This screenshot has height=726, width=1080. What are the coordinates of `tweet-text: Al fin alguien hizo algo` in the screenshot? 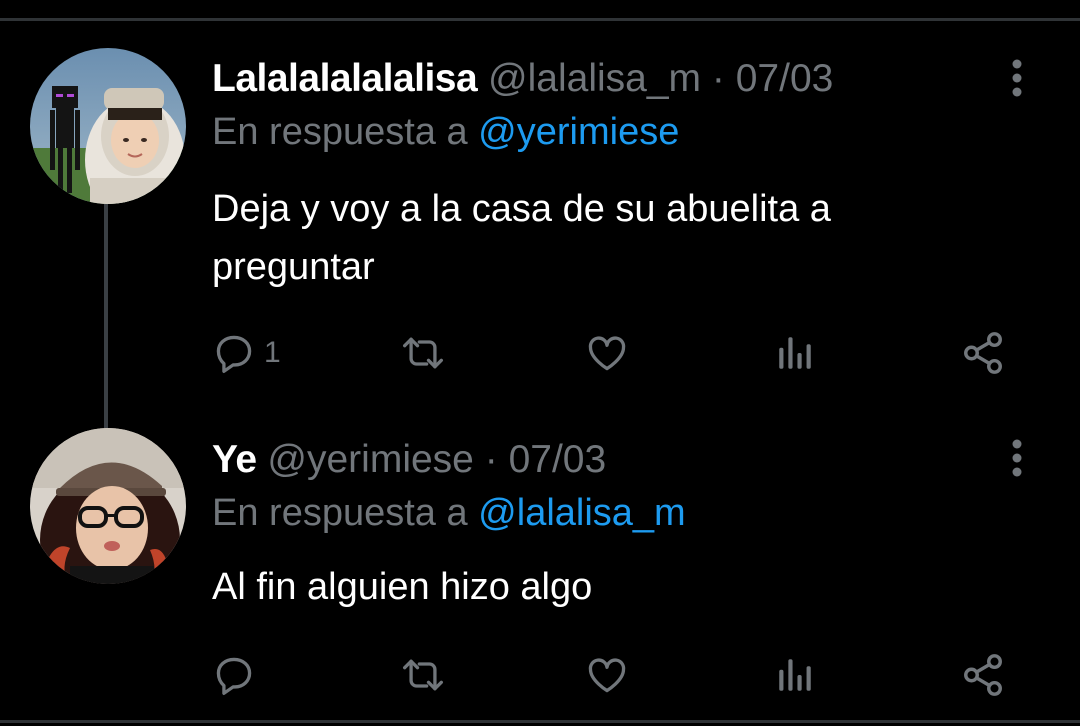 It's located at (402, 587).